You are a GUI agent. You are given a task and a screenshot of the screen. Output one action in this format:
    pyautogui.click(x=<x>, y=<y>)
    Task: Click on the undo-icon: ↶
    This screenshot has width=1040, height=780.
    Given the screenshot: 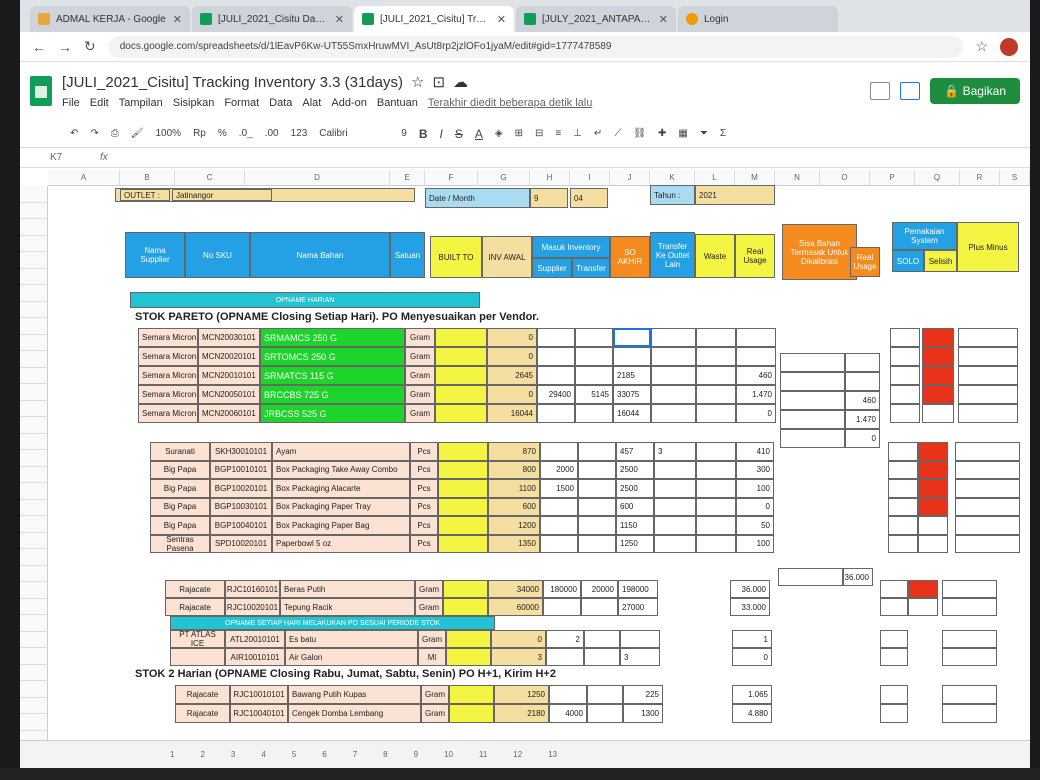 What is the action you would take?
    pyautogui.click(x=74, y=133)
    